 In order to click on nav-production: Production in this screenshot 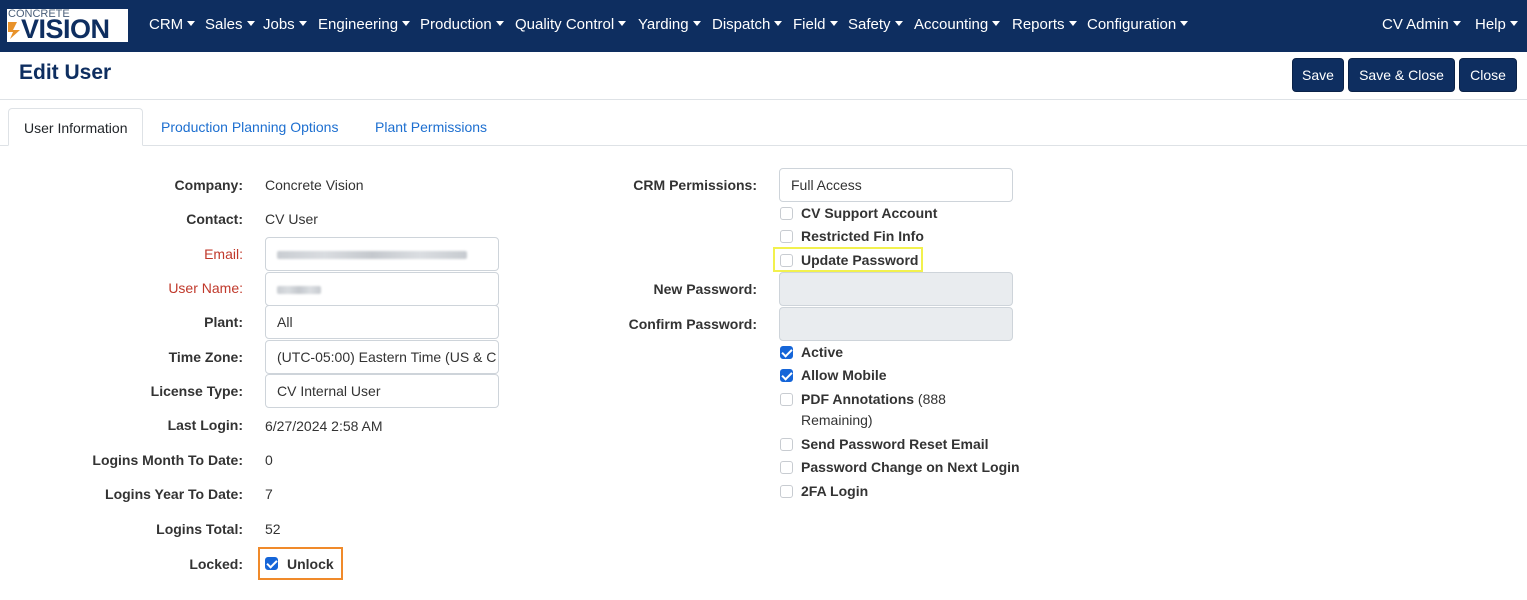, I will do `click(462, 25)`.